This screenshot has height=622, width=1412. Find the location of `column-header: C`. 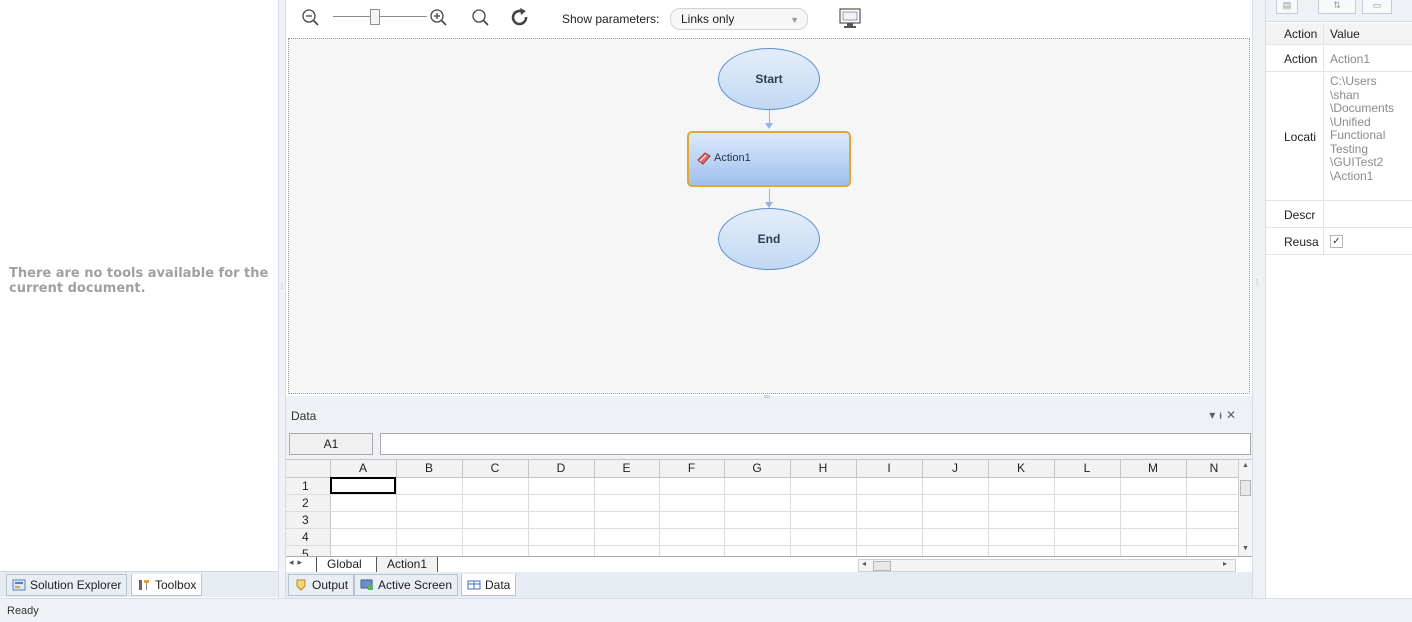

column-header: C is located at coordinates (495, 469).